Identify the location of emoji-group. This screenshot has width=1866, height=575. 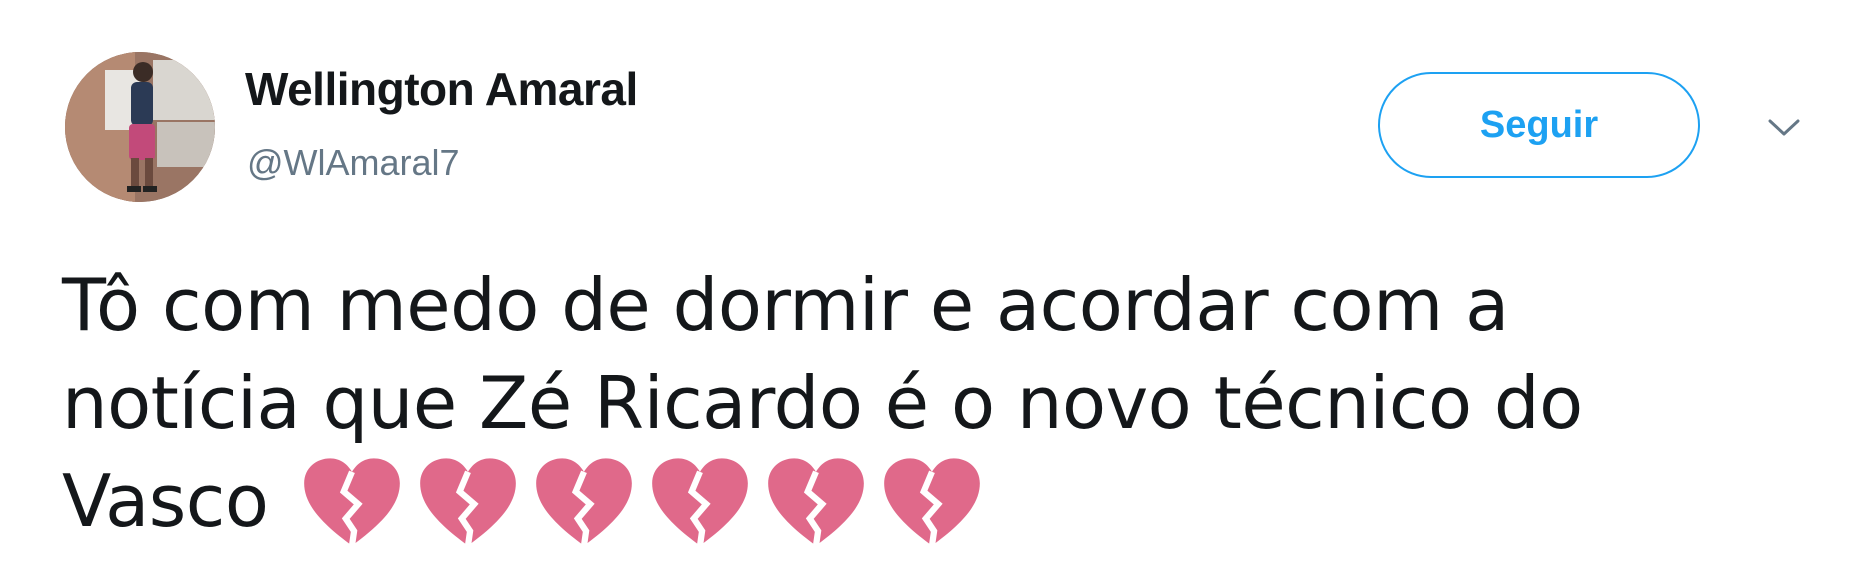
(648, 498).